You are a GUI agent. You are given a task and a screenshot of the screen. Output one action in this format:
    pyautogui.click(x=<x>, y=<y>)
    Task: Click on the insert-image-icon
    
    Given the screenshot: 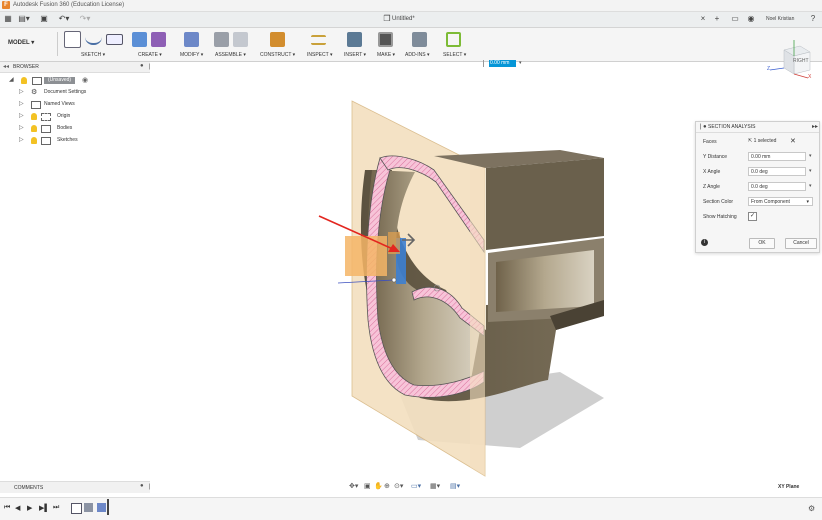 What is the action you would take?
    pyautogui.click(x=354, y=39)
    